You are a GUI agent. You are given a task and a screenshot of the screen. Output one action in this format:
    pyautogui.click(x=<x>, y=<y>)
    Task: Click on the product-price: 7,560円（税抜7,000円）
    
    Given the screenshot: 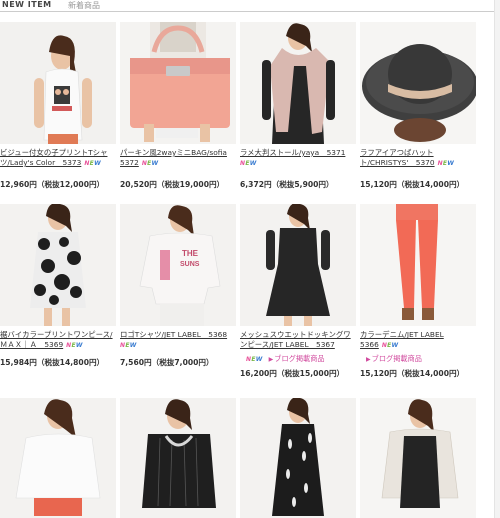 What is the action you would take?
    pyautogui.click(x=167, y=362)
    